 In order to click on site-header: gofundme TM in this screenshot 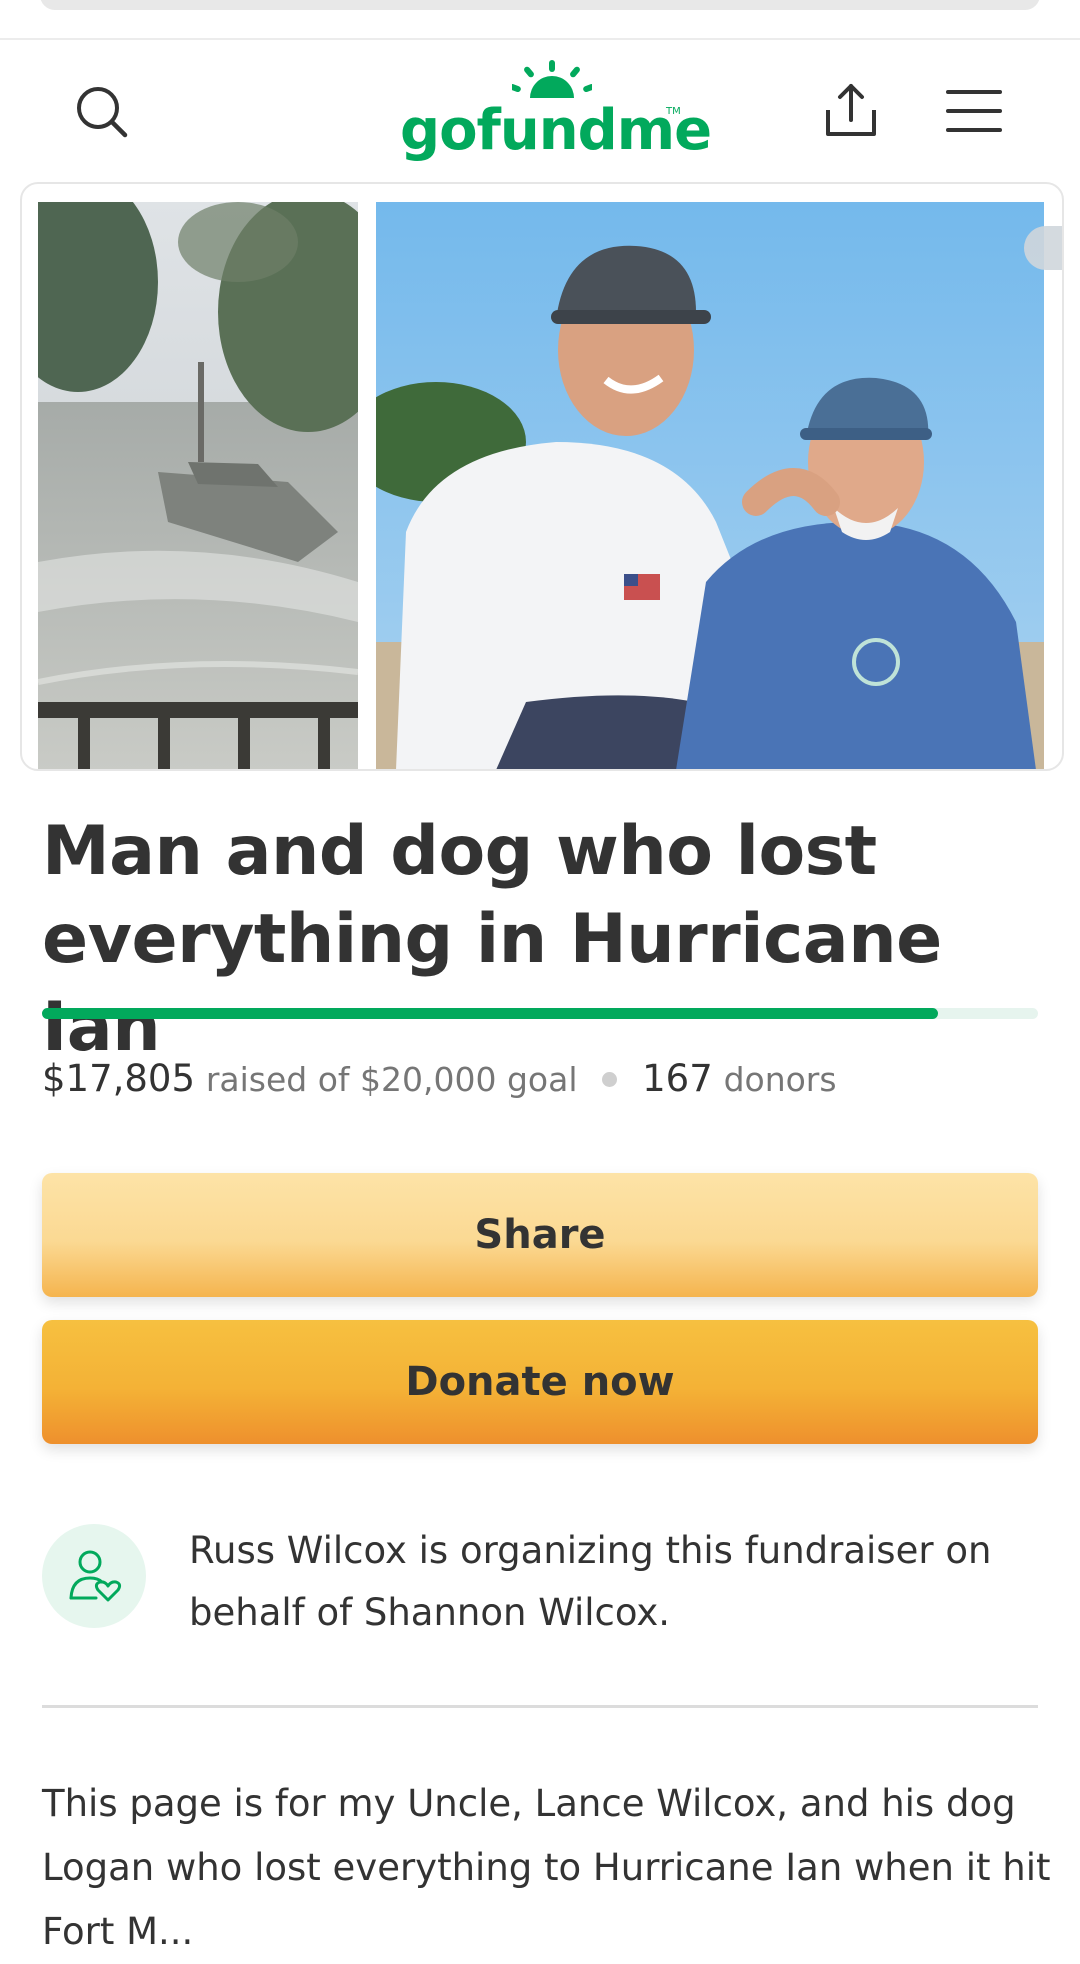, I will do `click(540, 110)`.